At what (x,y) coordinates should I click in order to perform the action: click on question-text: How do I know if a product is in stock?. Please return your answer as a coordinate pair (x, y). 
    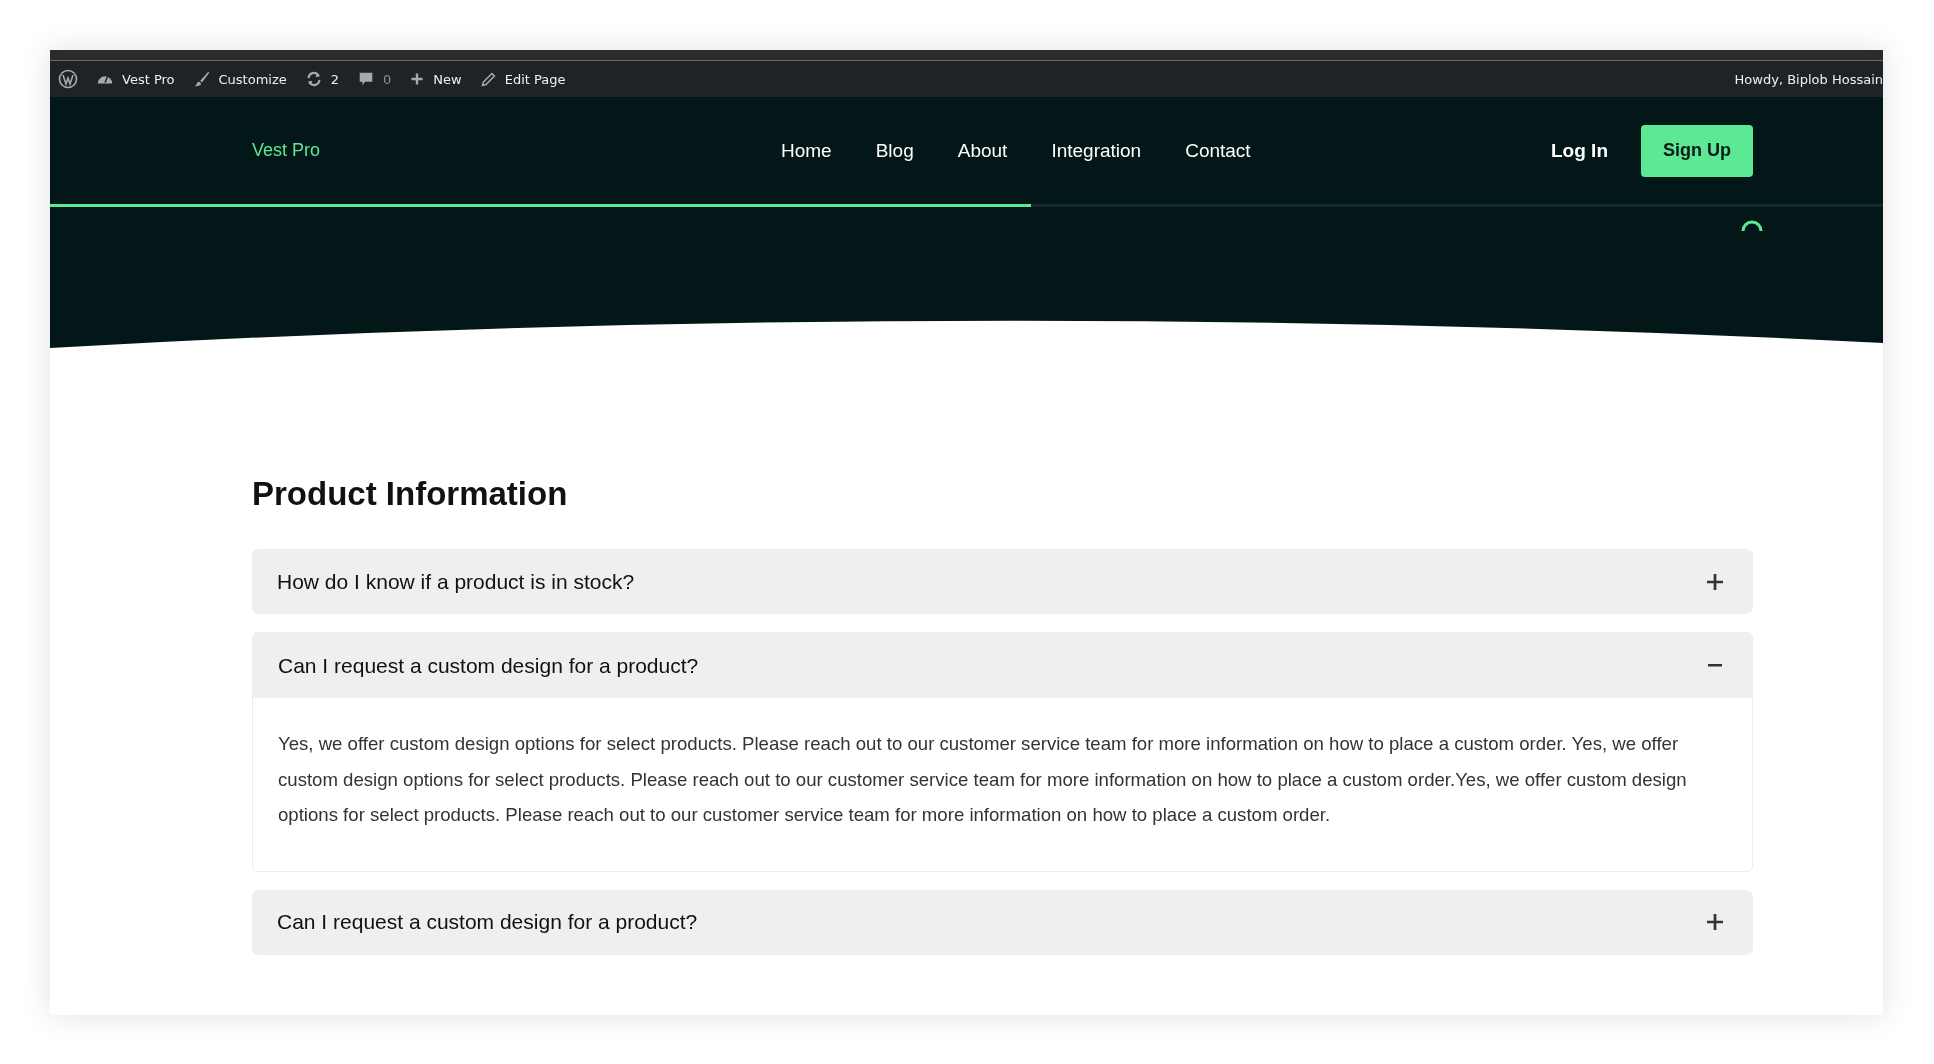
    Looking at the image, I should click on (456, 581).